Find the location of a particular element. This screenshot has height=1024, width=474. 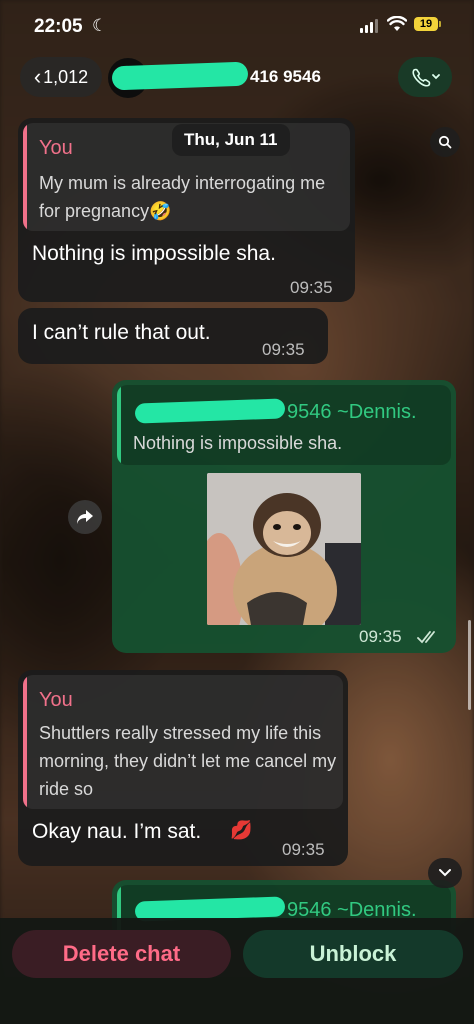

unread-count: 1,012 is located at coordinates (66, 76).